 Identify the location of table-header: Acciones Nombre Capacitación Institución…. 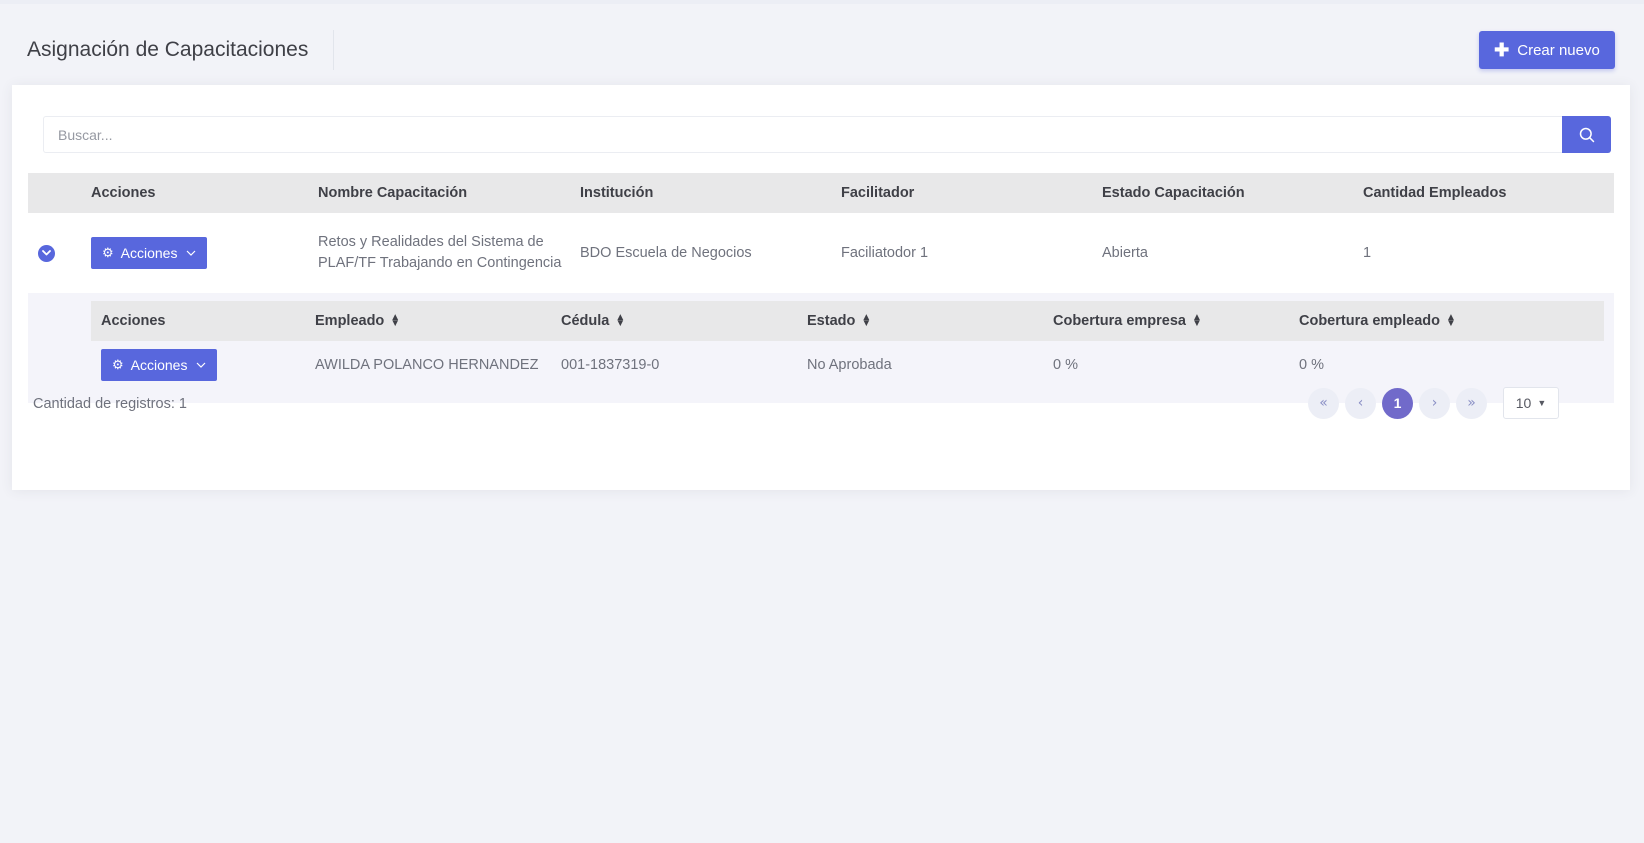
(821, 193).